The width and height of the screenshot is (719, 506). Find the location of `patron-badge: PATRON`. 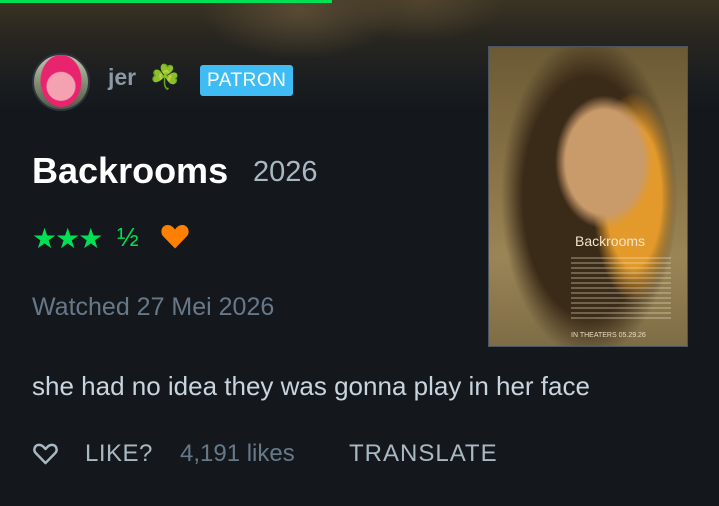

patron-badge: PATRON is located at coordinates (247, 80).